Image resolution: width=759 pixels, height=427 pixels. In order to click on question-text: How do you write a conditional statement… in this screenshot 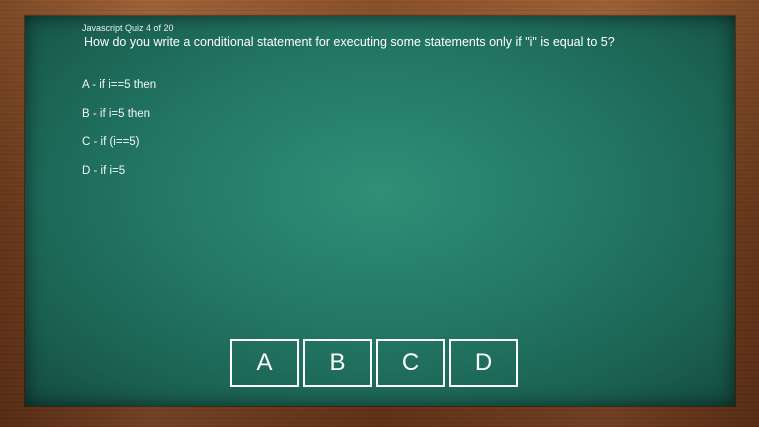, I will do `click(349, 42)`.